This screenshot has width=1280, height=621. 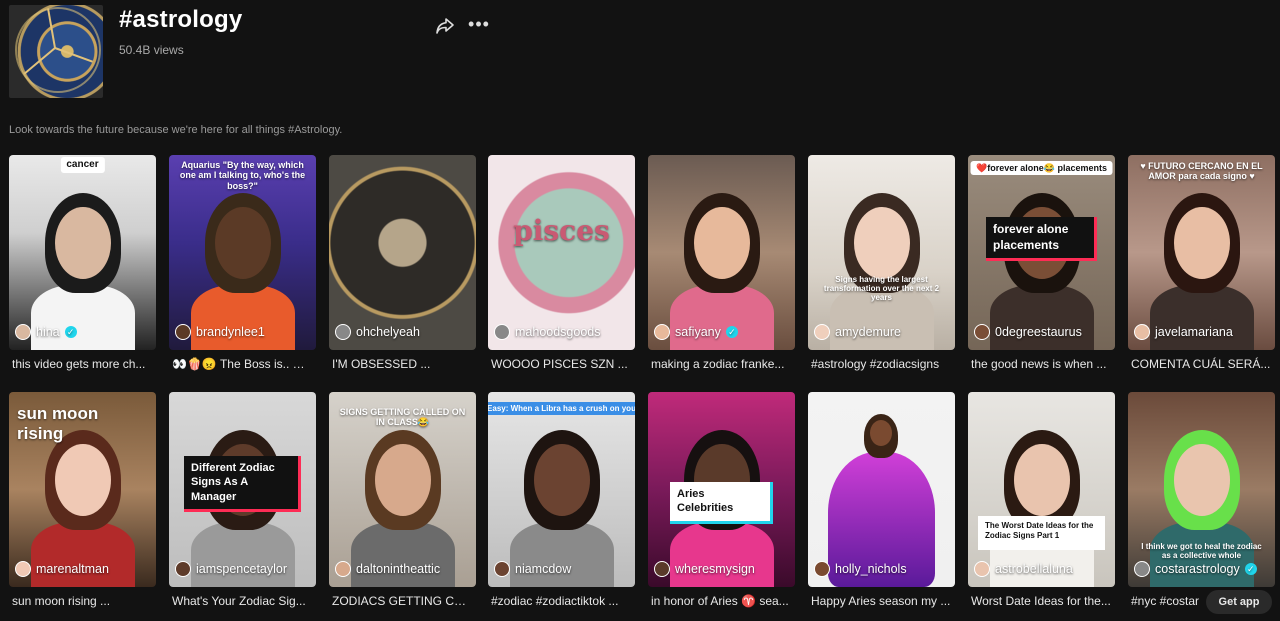 I want to click on author-name: mahoodsgoods, so click(x=557, y=332).